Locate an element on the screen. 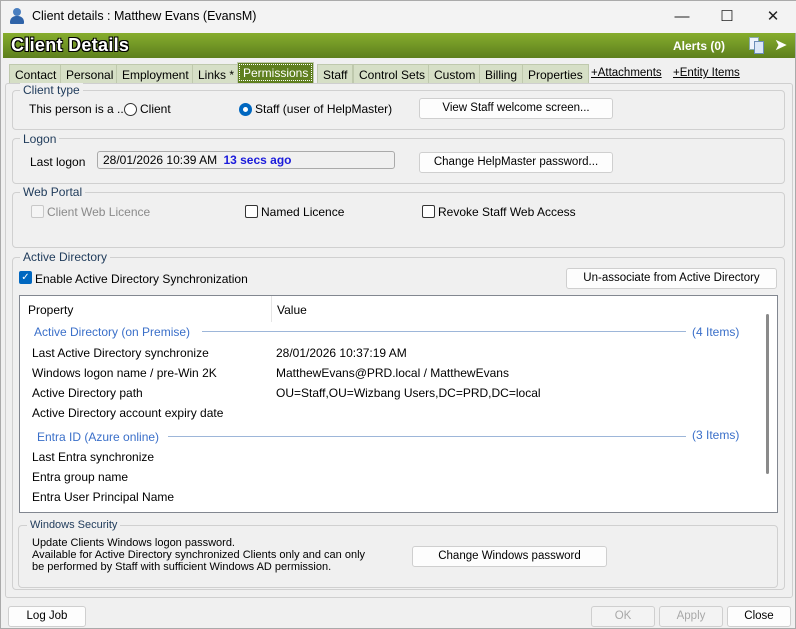  ok-button: OK is located at coordinates (623, 616).